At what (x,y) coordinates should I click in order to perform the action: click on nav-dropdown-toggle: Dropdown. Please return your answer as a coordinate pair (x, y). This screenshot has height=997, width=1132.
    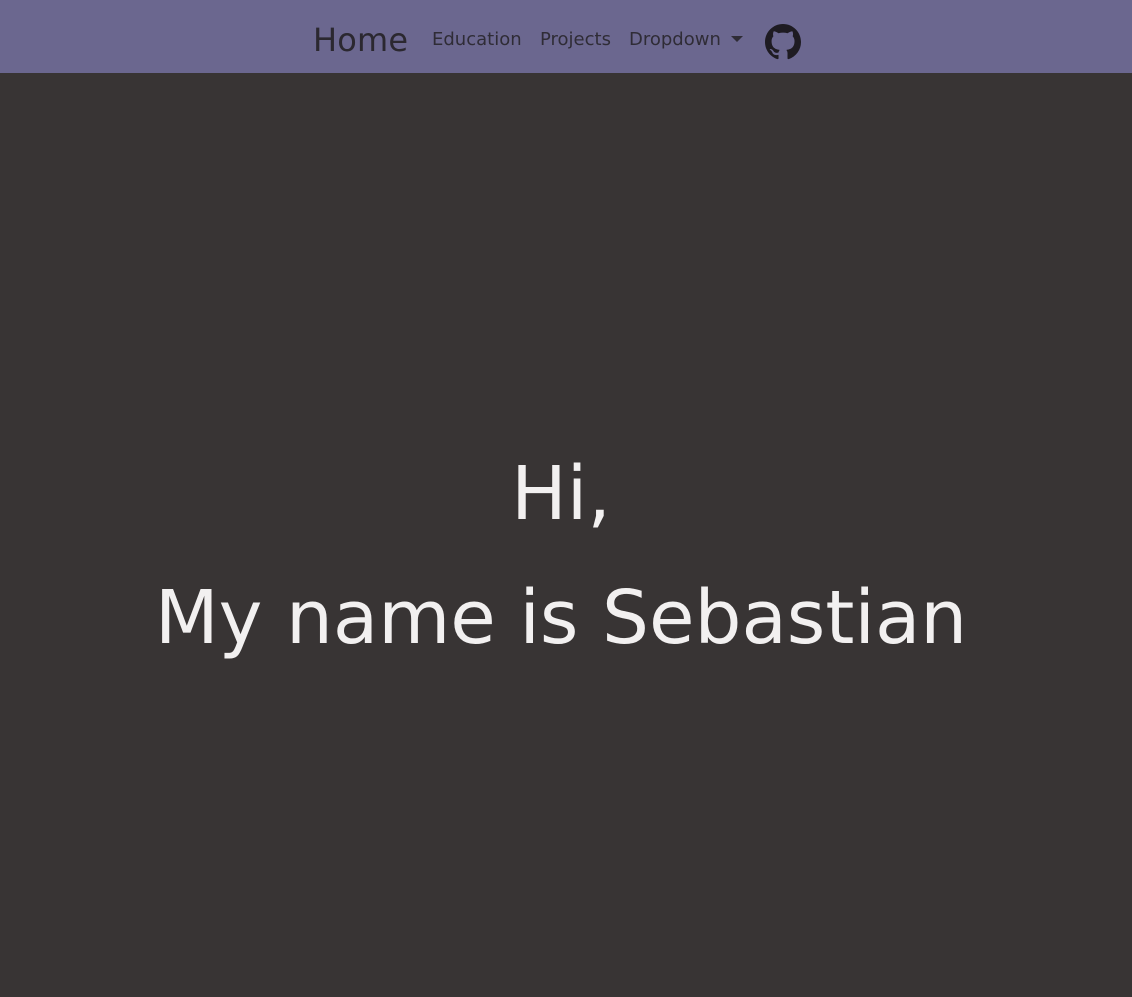
    Looking at the image, I should click on (686, 40).